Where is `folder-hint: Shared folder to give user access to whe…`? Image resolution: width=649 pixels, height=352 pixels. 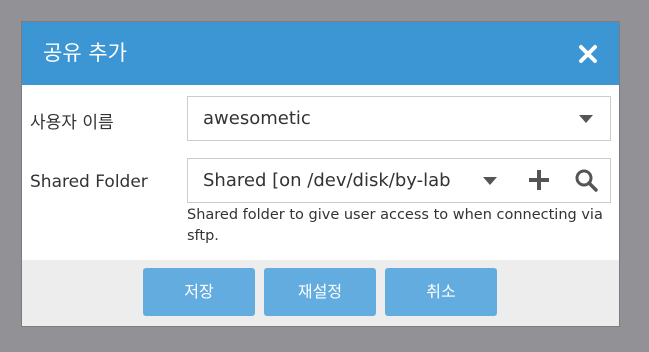
folder-hint: Shared folder to give user access to whe… is located at coordinates (395, 225).